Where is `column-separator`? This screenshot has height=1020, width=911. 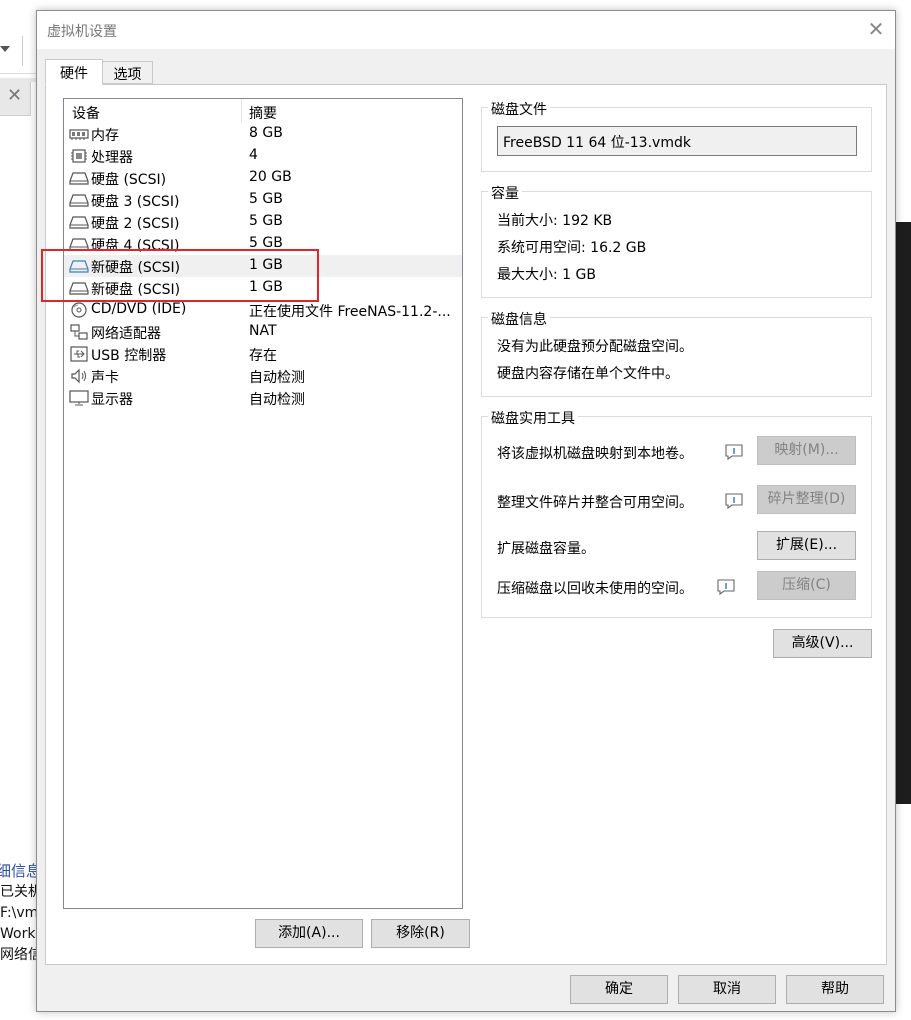
column-separator is located at coordinates (241, 111).